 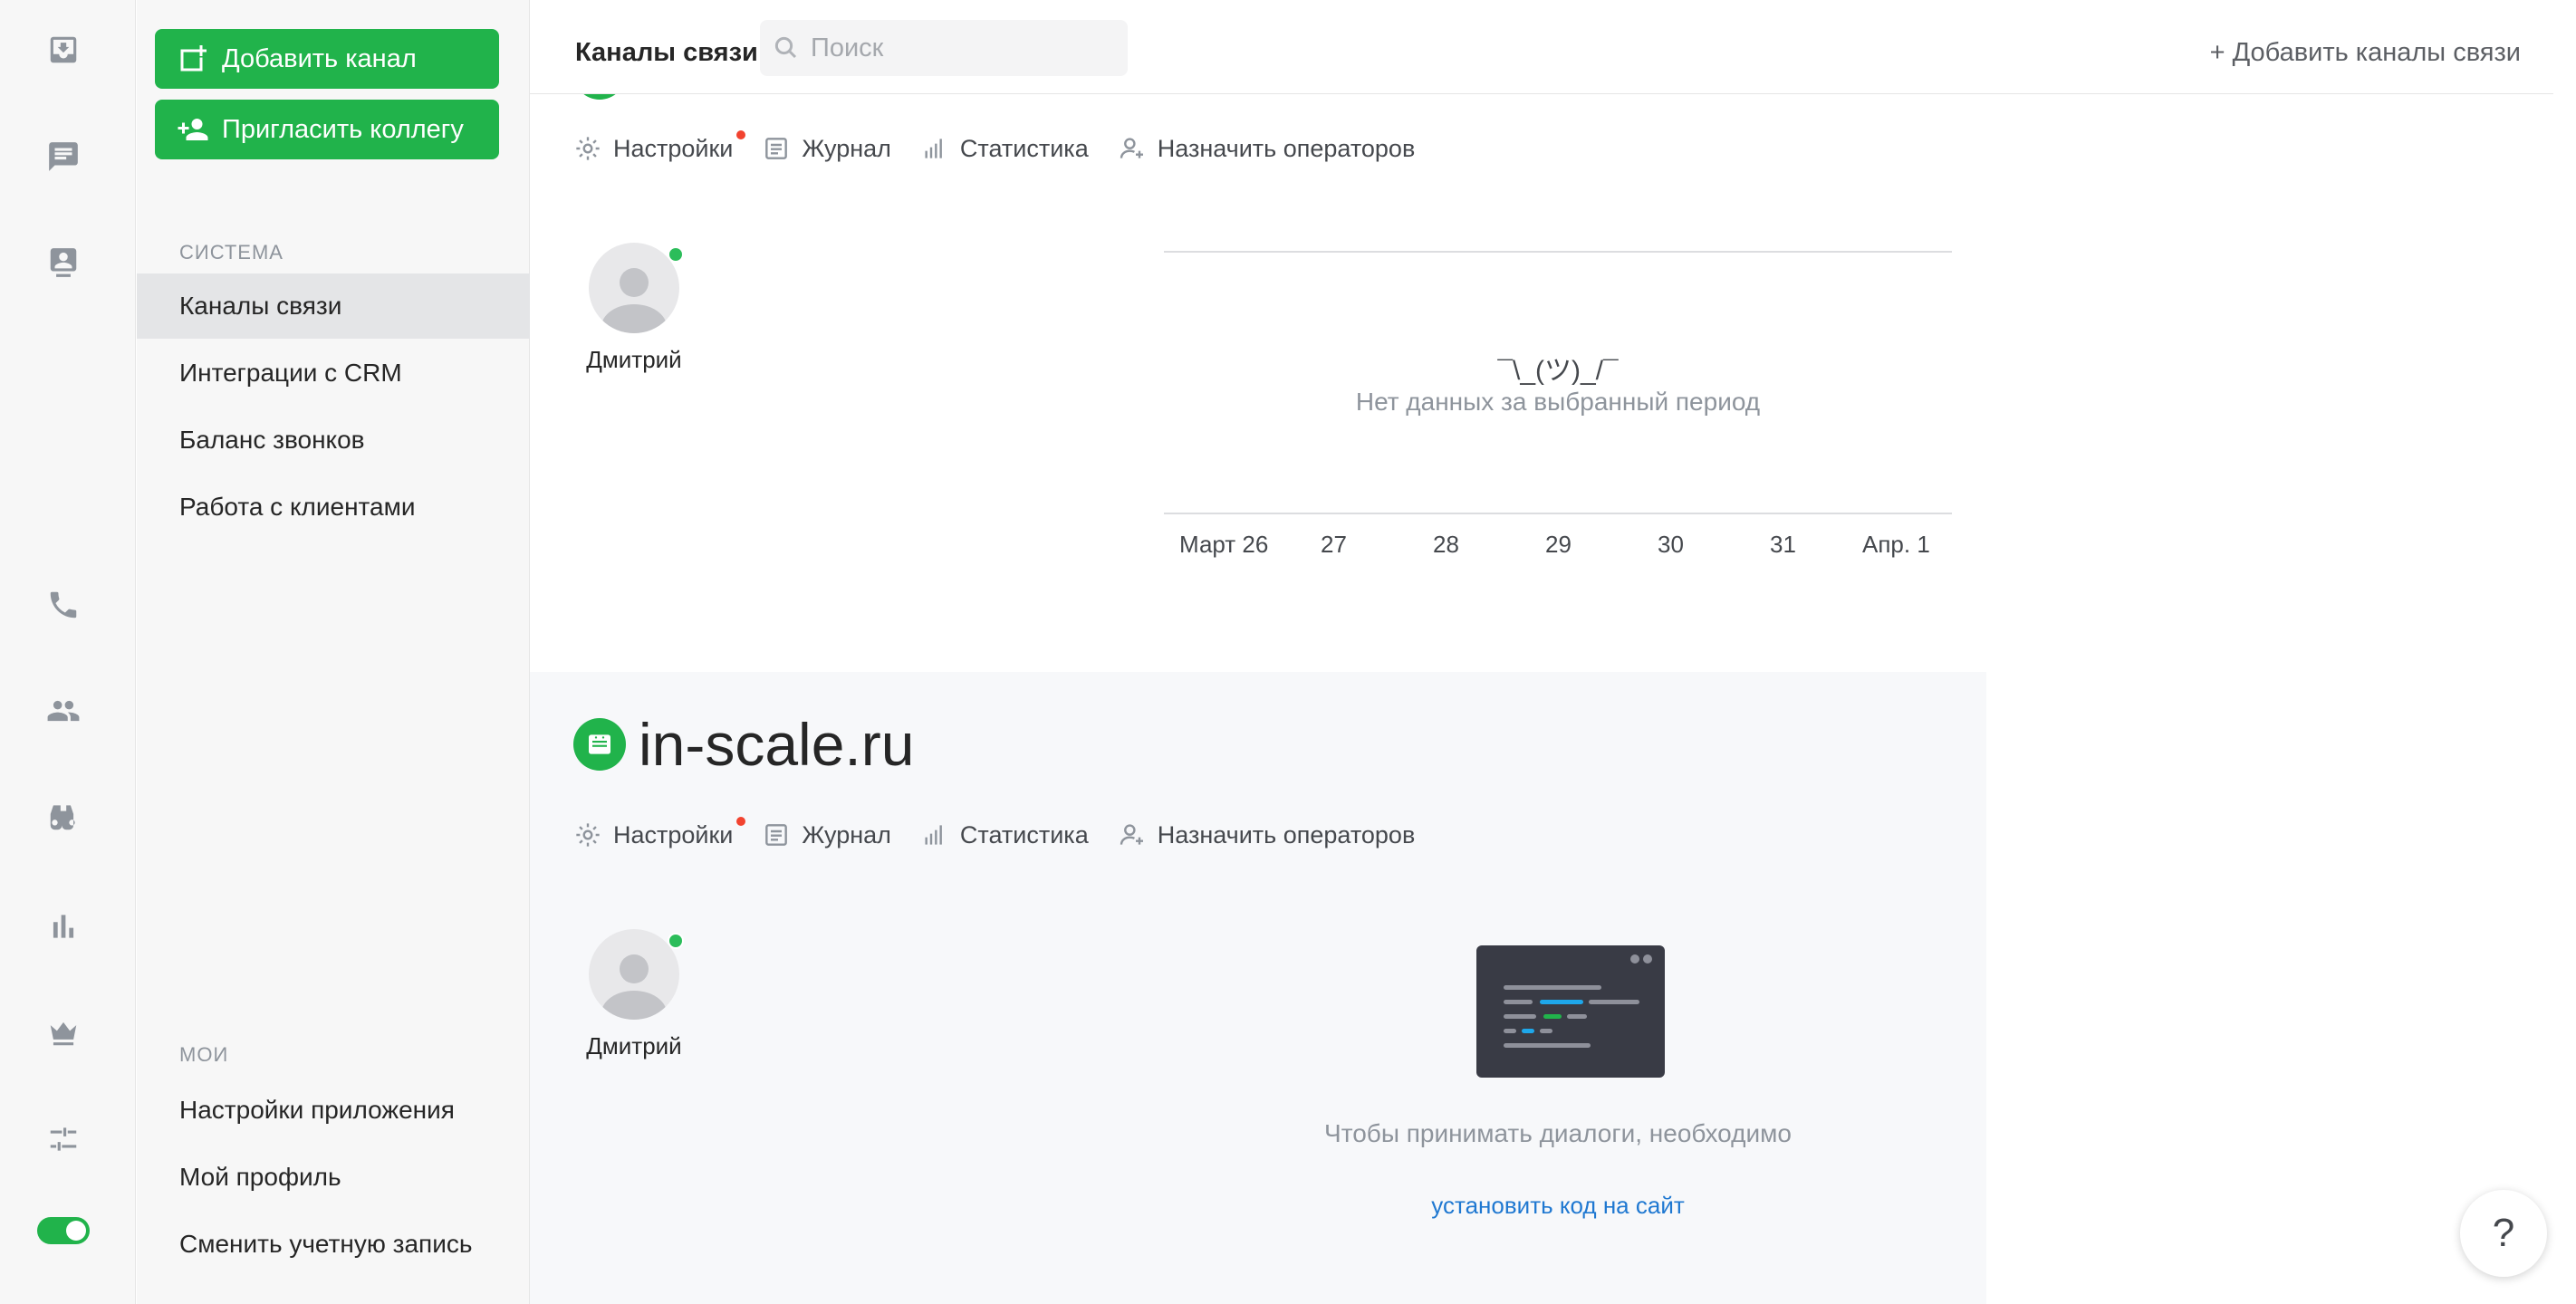 I want to click on install-code-link: установить код на сайт, so click(x=1558, y=1206).